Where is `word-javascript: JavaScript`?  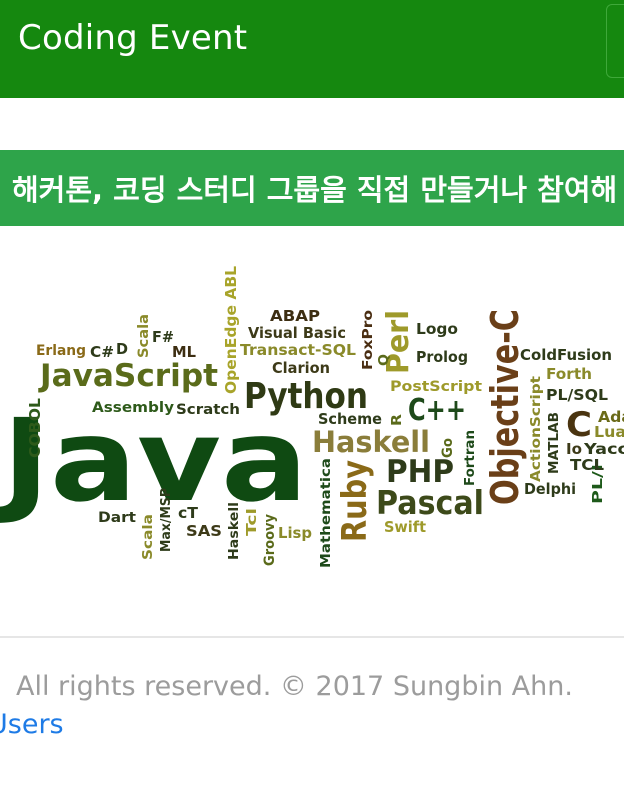 word-javascript: JavaScript is located at coordinates (128, 376).